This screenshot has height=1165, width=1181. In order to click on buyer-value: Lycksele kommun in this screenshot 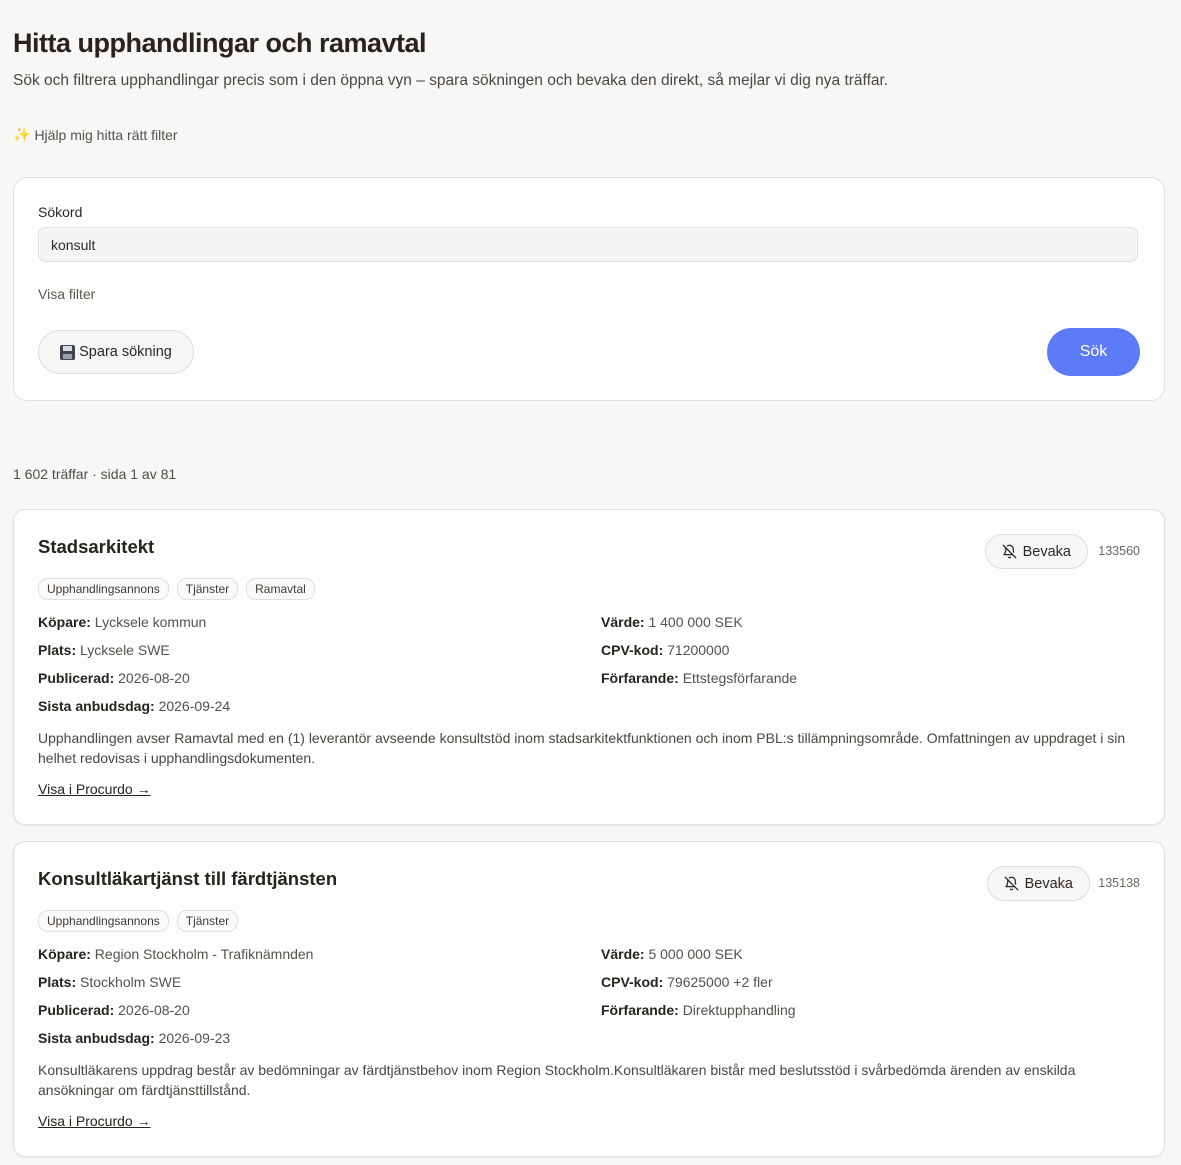, I will do `click(150, 622)`.